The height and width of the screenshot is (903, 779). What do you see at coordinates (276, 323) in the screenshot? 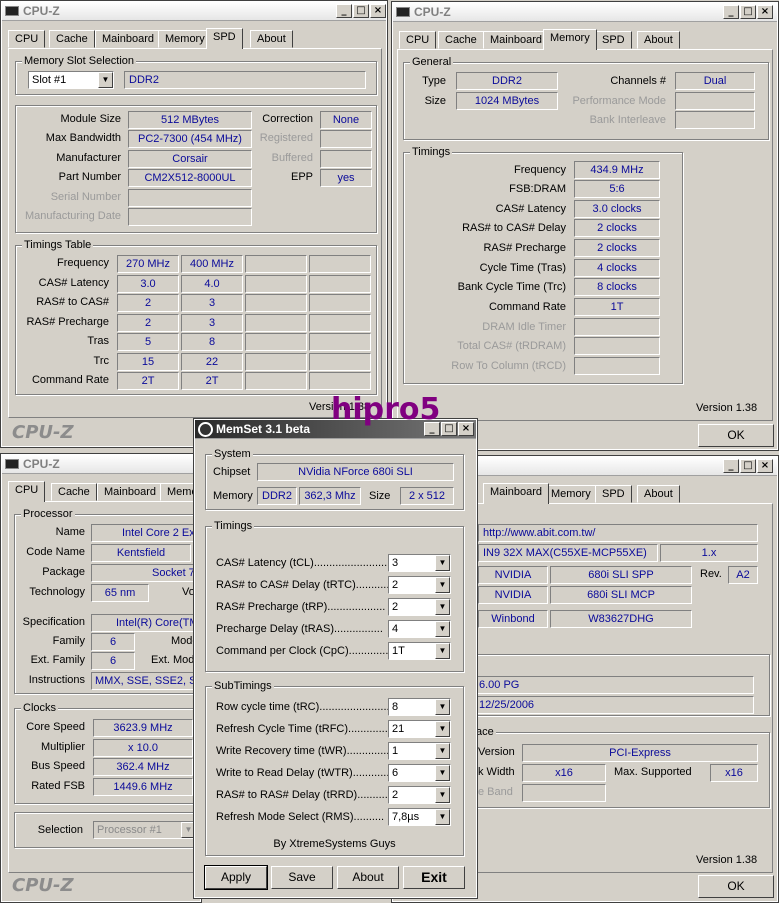
I see `timing-col3-empty` at bounding box center [276, 323].